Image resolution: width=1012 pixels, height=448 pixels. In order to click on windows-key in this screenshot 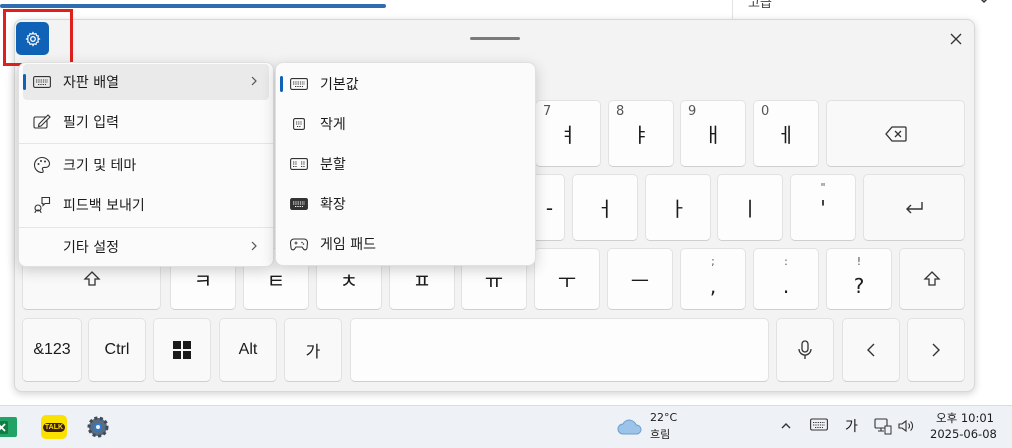, I will do `click(182, 350)`.